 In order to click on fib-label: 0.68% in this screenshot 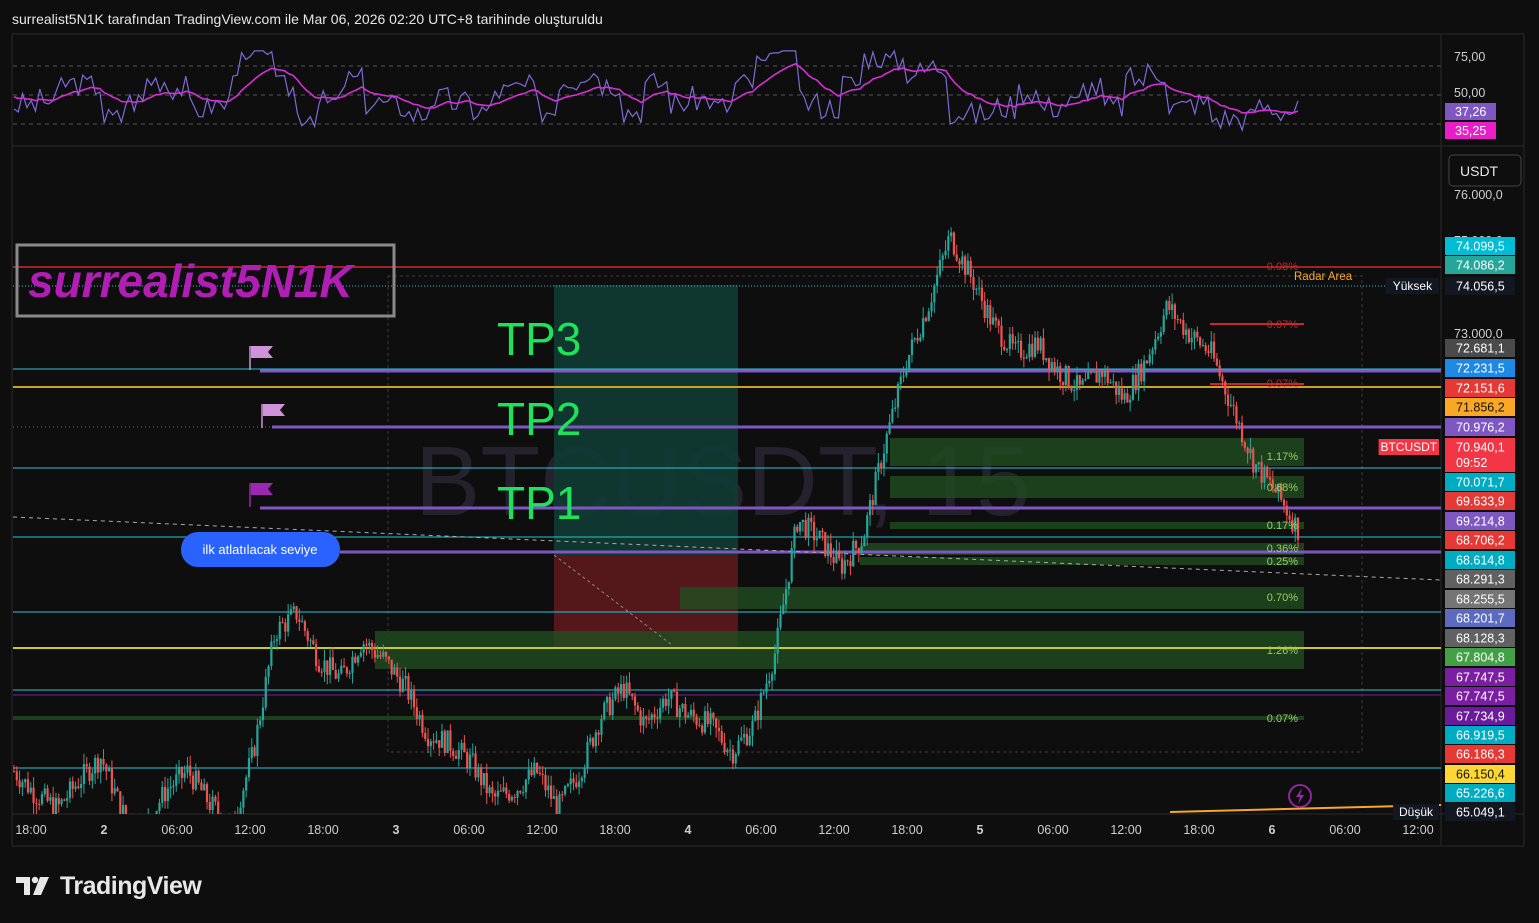, I will do `click(1282, 488)`.